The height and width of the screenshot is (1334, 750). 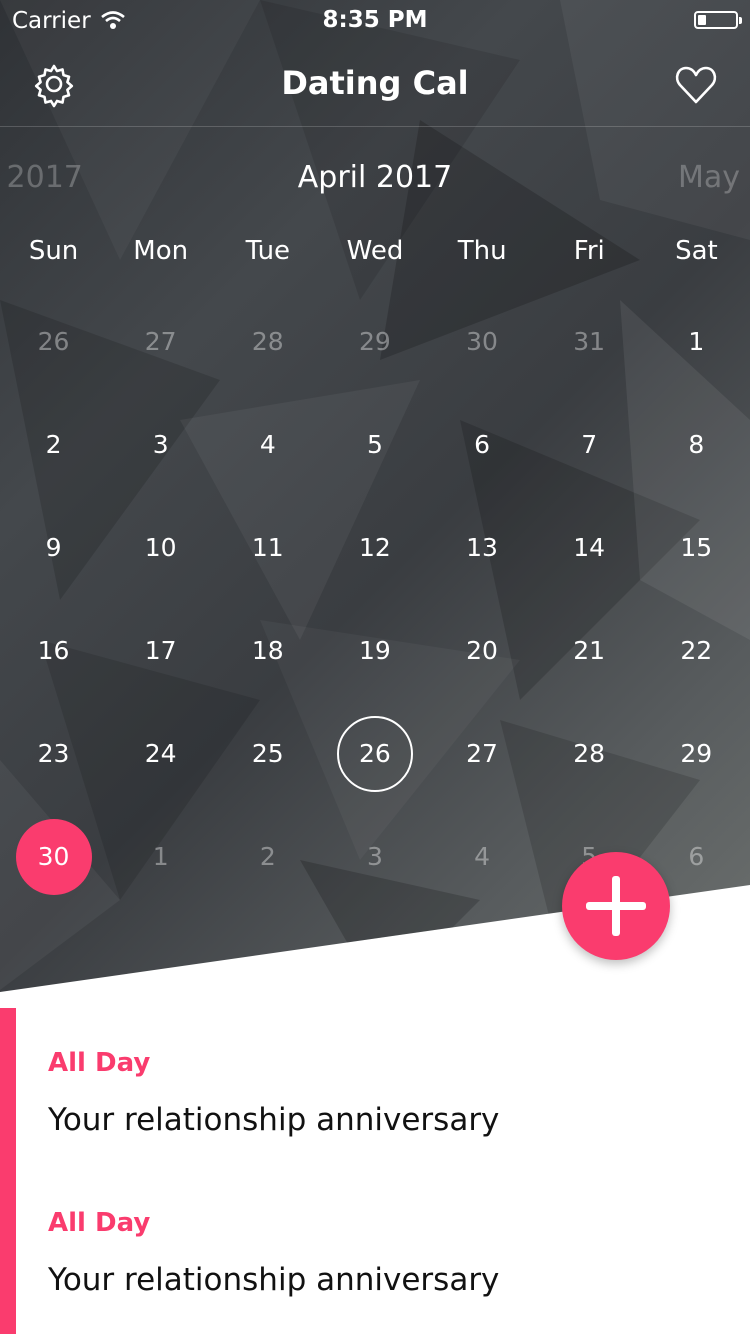 What do you see at coordinates (53, 547) in the screenshot?
I see `calendar-day: 9` at bounding box center [53, 547].